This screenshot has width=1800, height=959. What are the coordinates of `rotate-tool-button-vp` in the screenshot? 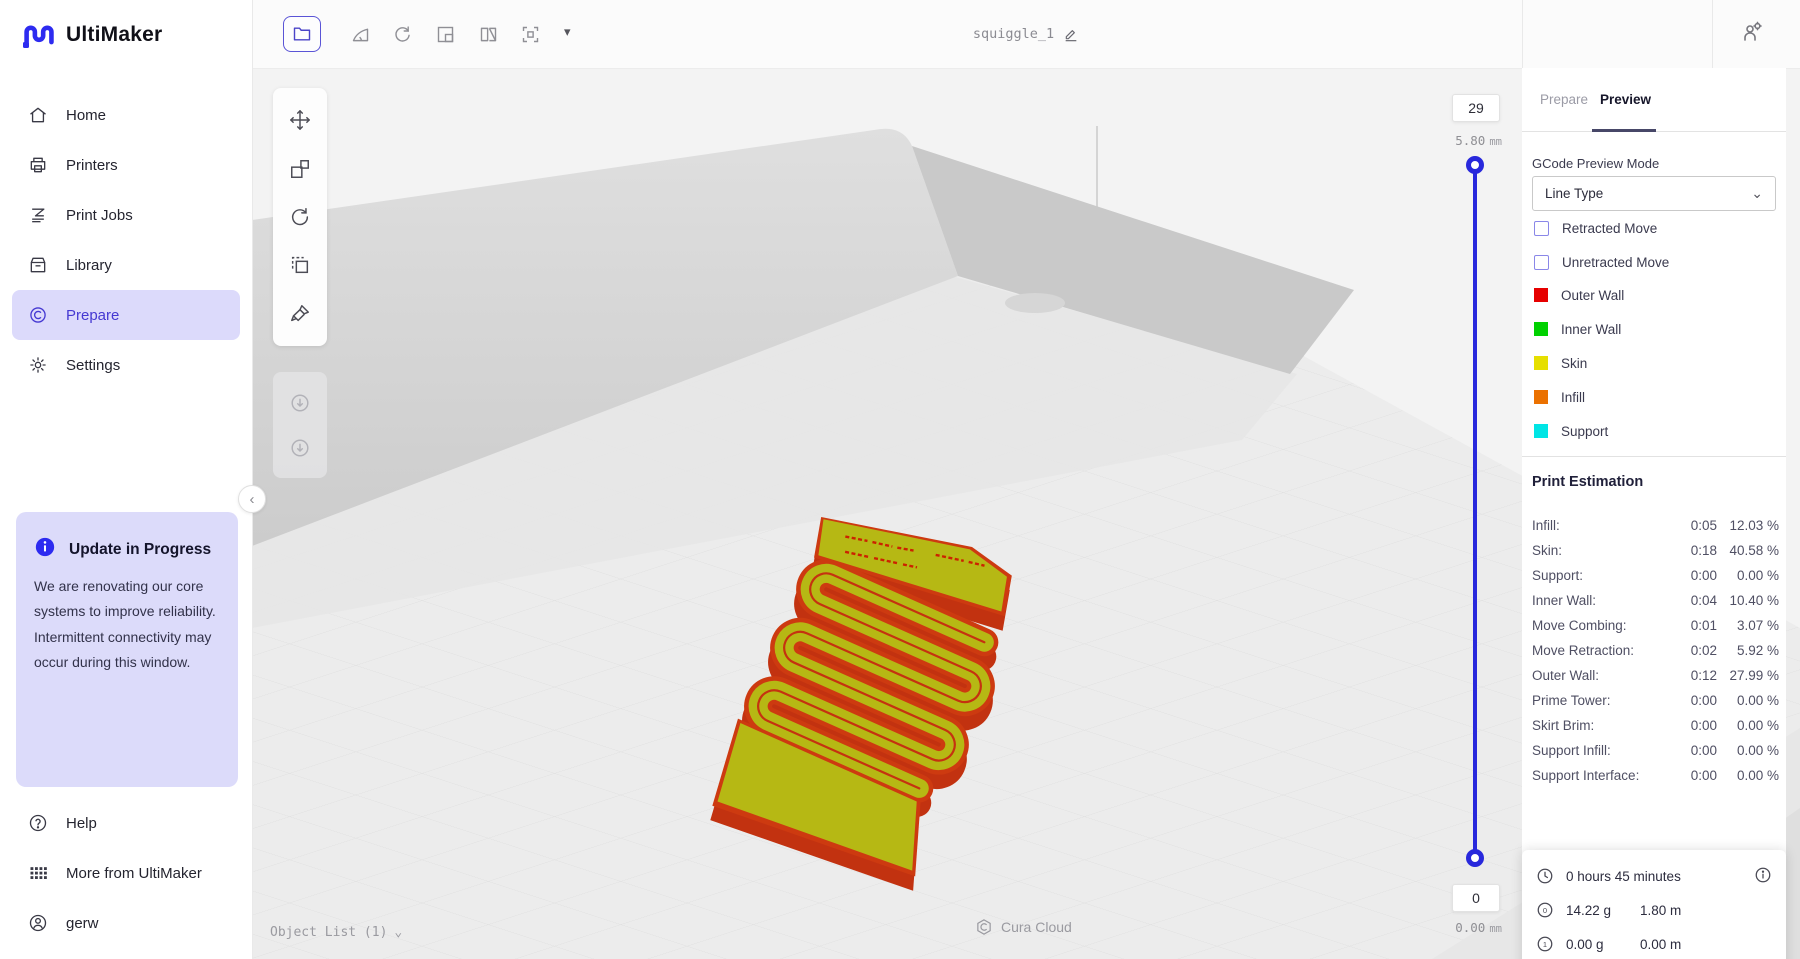 It's located at (300, 217).